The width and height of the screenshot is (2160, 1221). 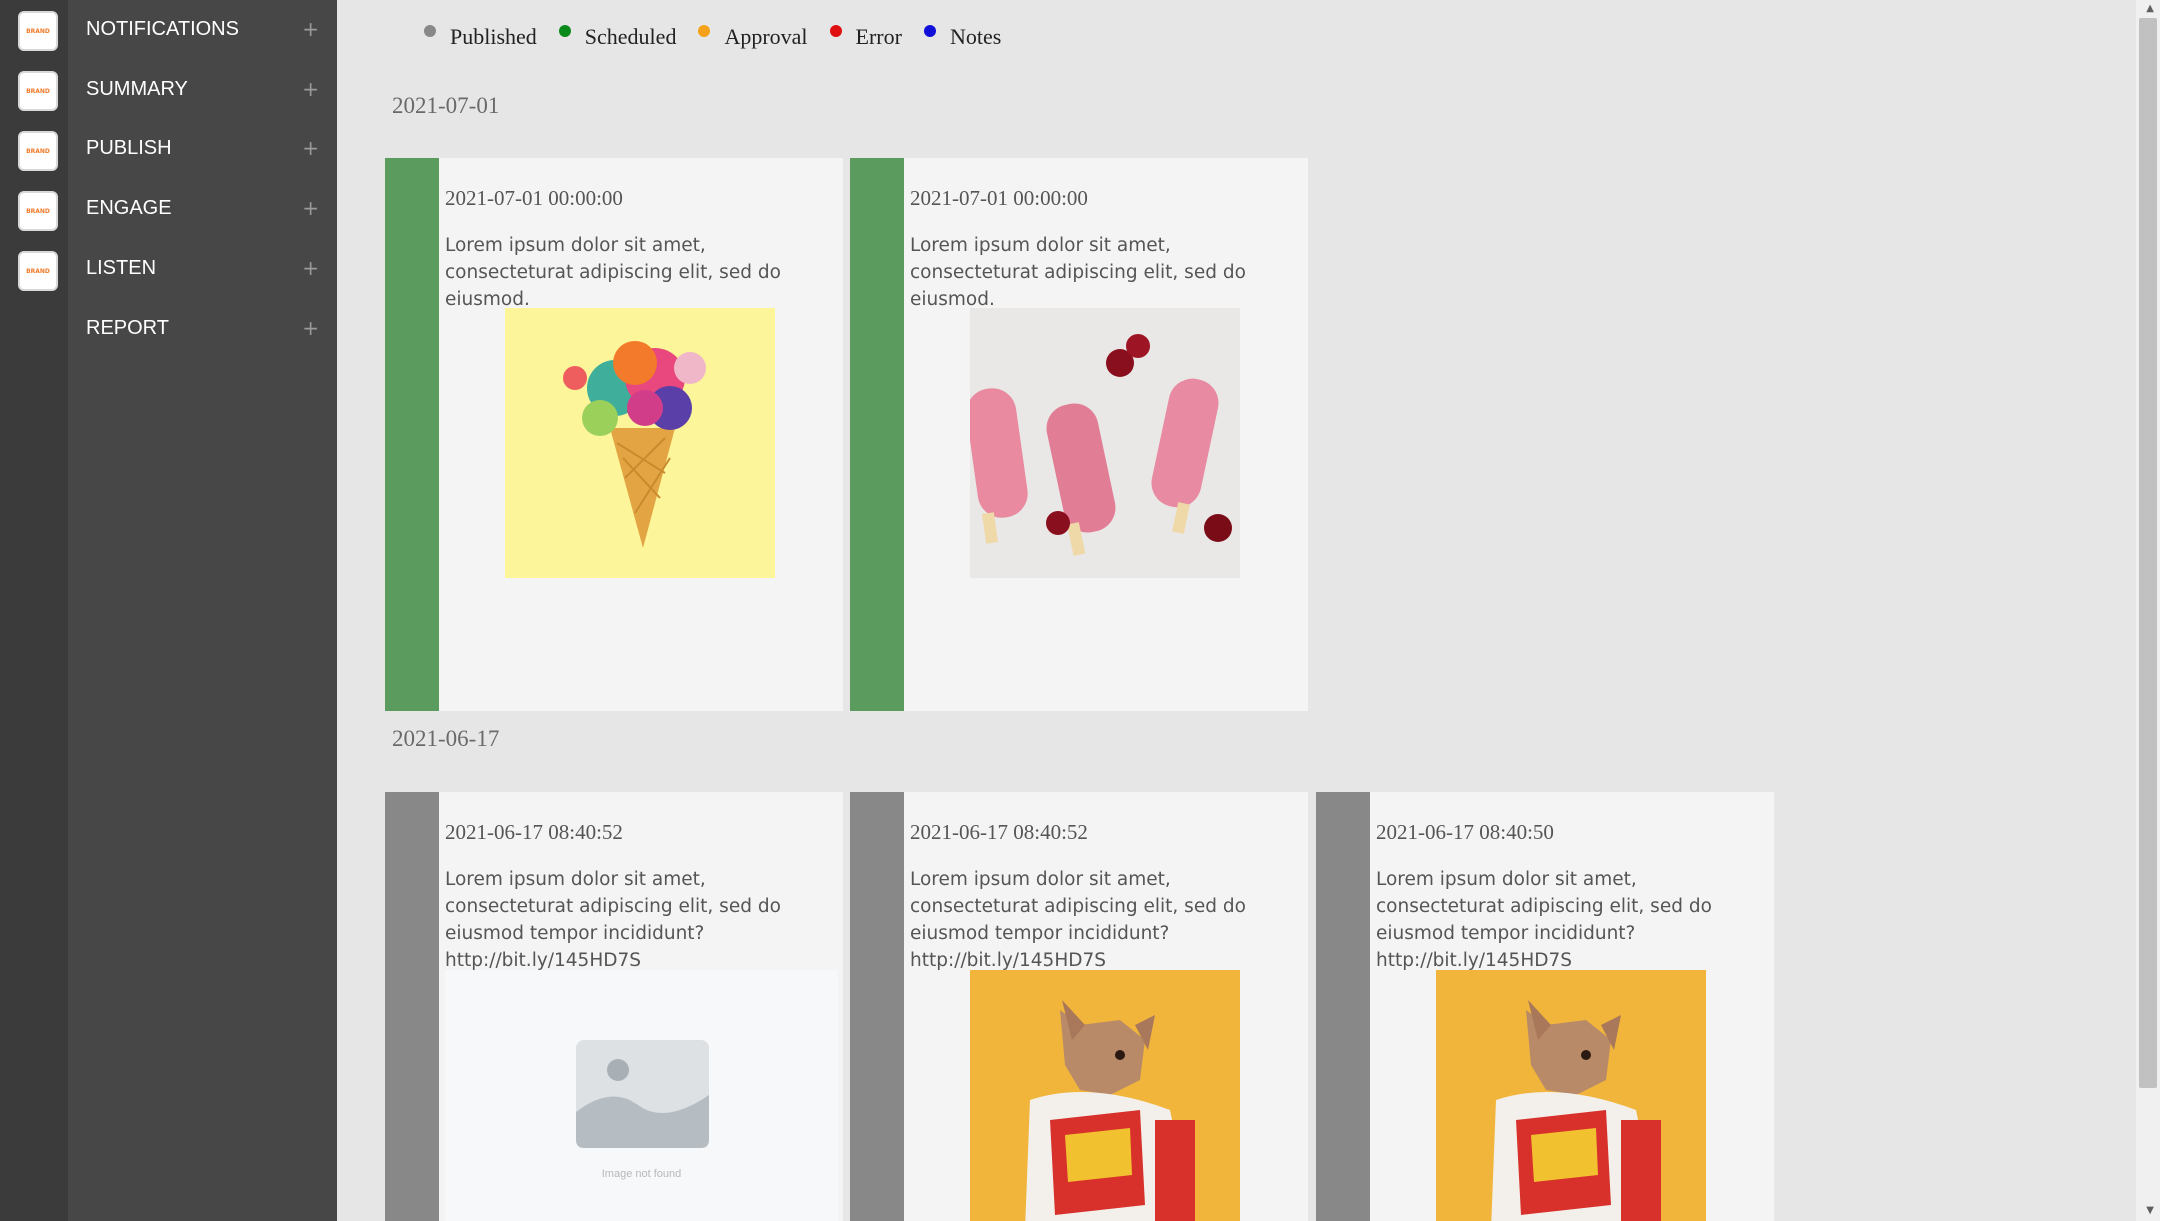 I want to click on vertical-scrollbar: ▲ ▼, so click(x=2148, y=610).